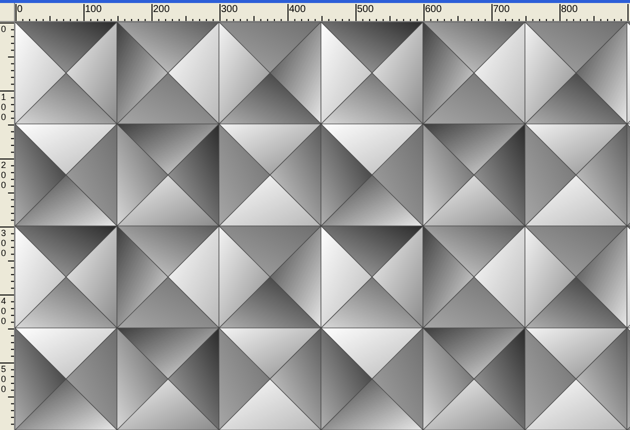  What do you see at coordinates (94, 9) in the screenshot?
I see `ruler-label: 100` at bounding box center [94, 9].